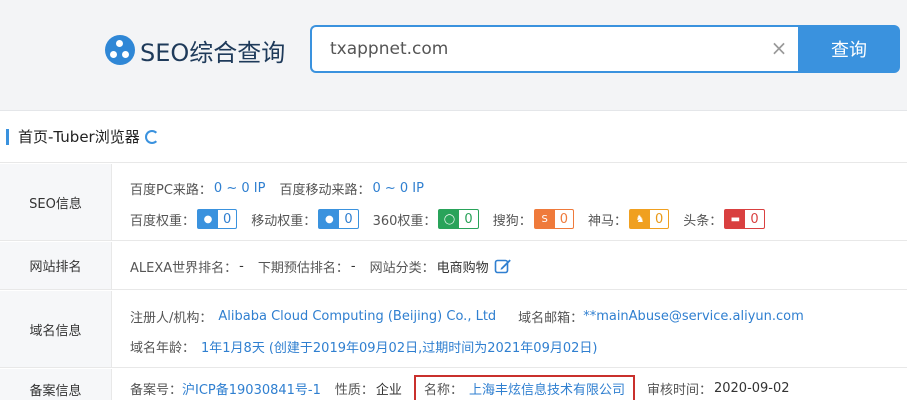  Describe the element at coordinates (433, 346) in the screenshot. I see `domain-age-detail: (创建于2019年09月02日,过期时间为2021年09月02日)` at that location.